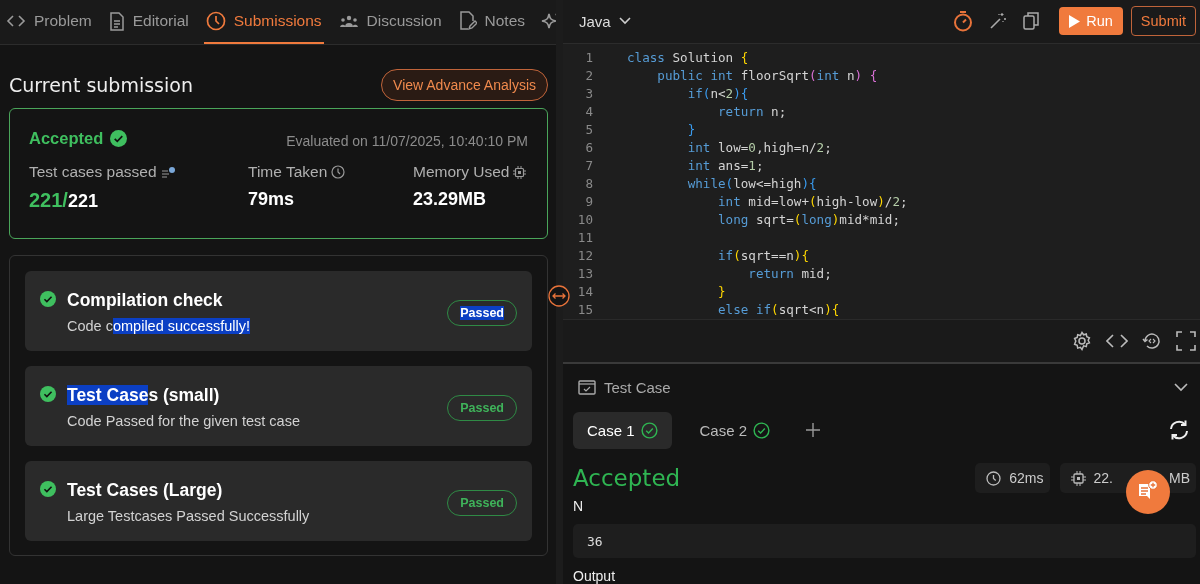 This screenshot has width=1200, height=584. What do you see at coordinates (66, 138) in the screenshot?
I see `accepted-status: Accepted` at bounding box center [66, 138].